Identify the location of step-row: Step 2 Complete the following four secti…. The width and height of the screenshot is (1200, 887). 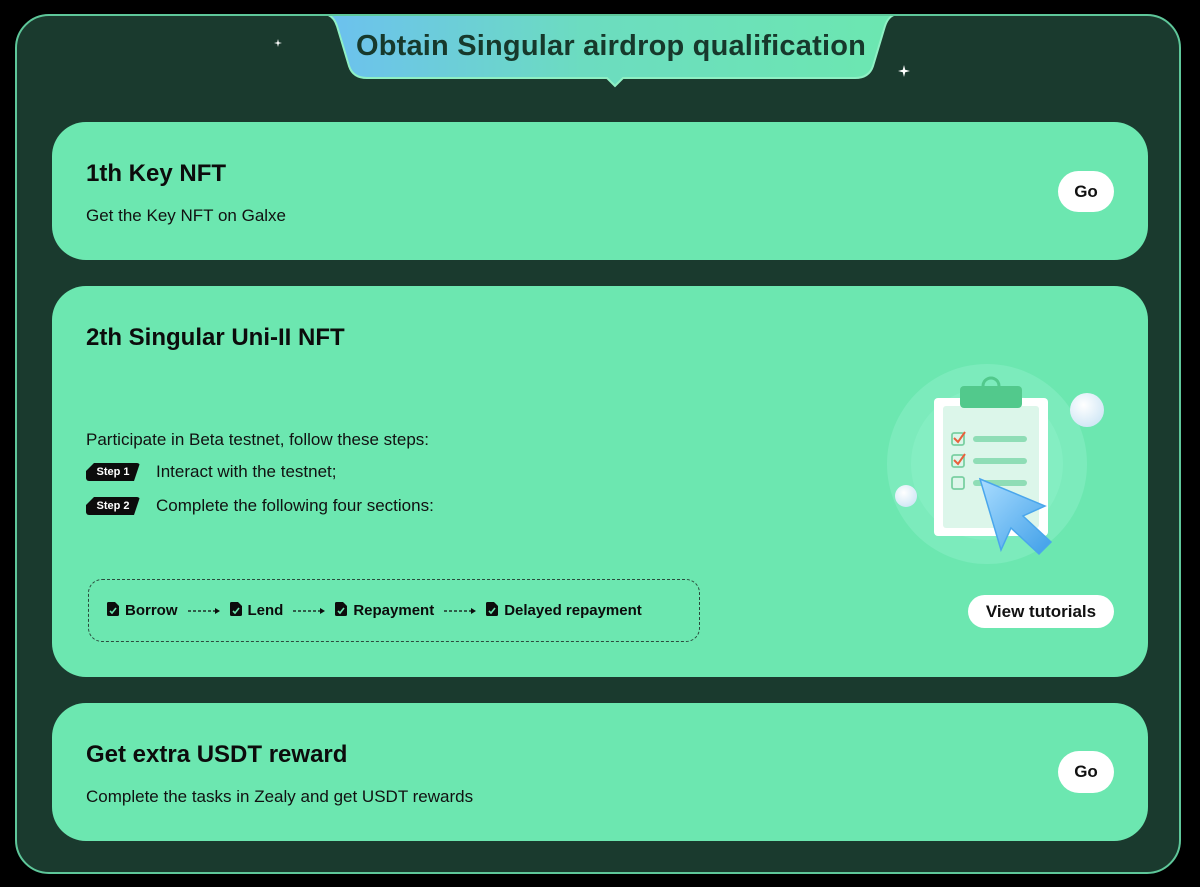
(260, 506).